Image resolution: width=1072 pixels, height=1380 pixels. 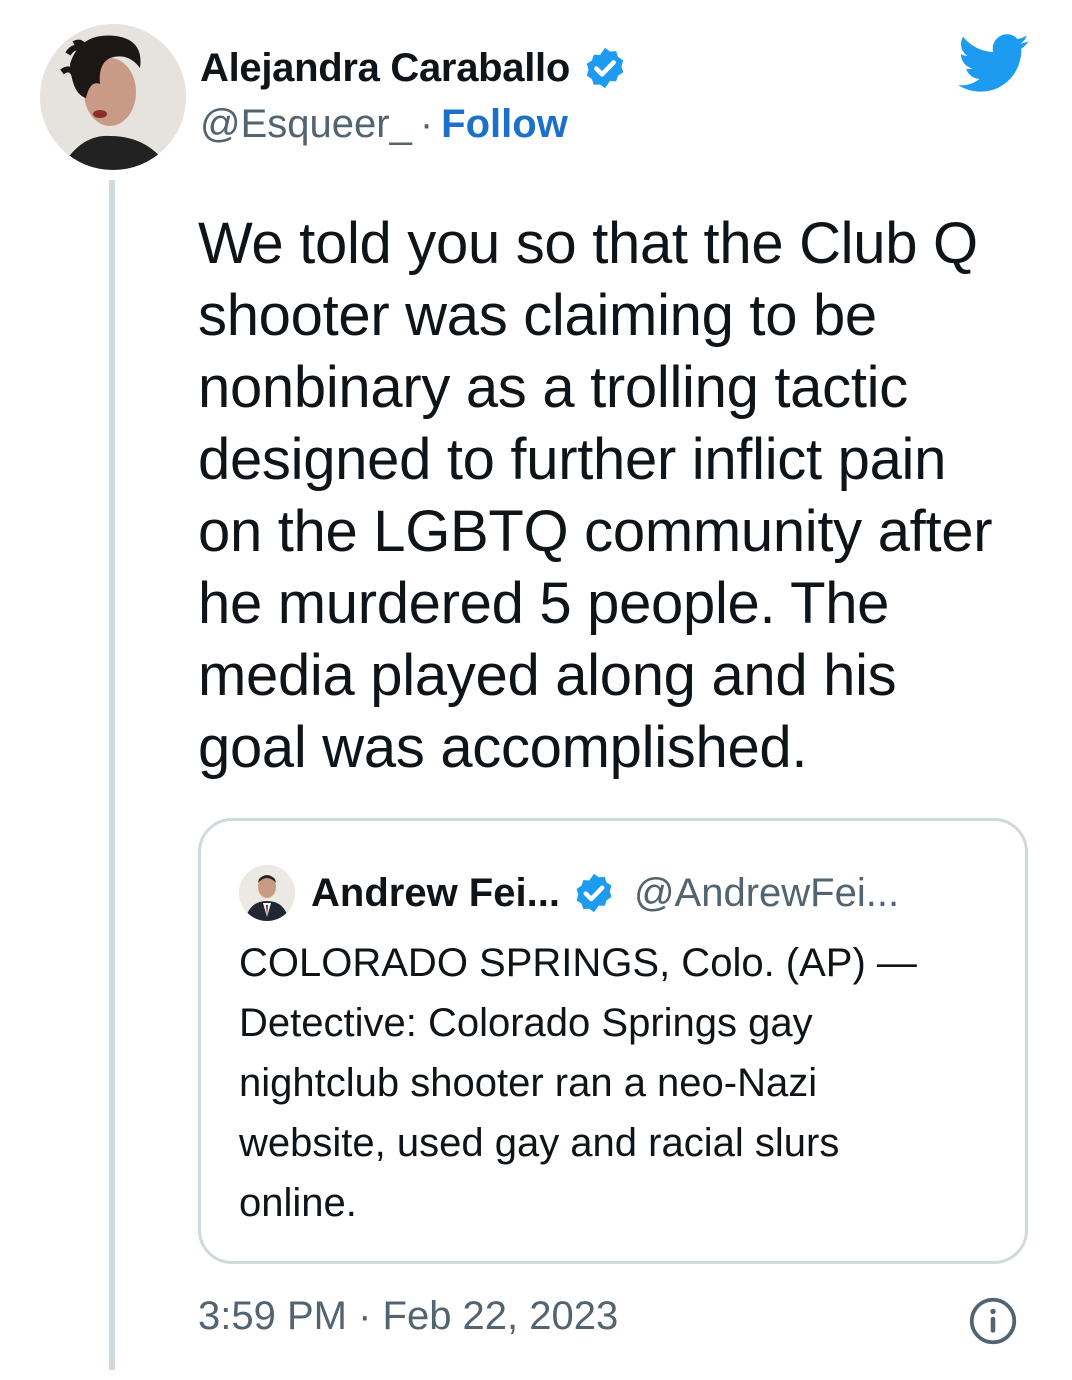 What do you see at coordinates (994, 64) in the screenshot?
I see `twitter-bird-icon` at bounding box center [994, 64].